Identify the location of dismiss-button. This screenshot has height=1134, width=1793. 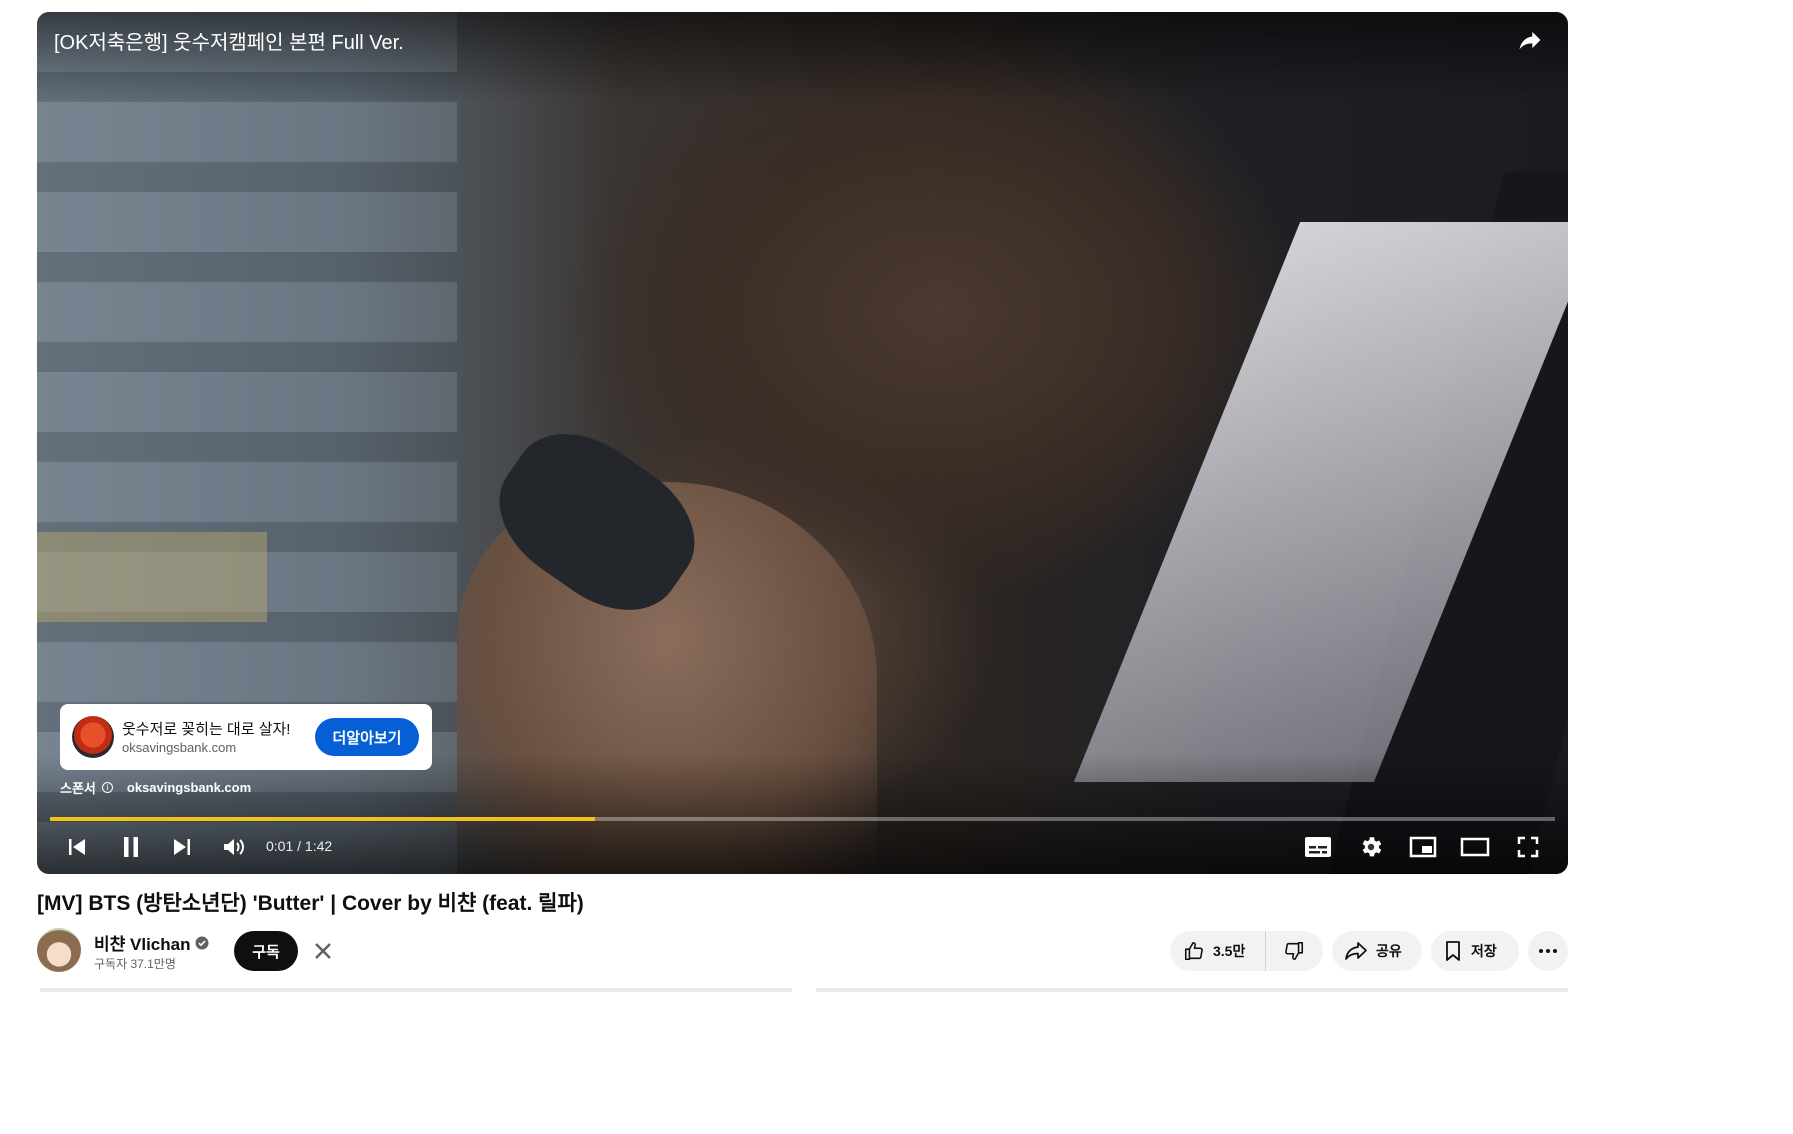
(323, 951).